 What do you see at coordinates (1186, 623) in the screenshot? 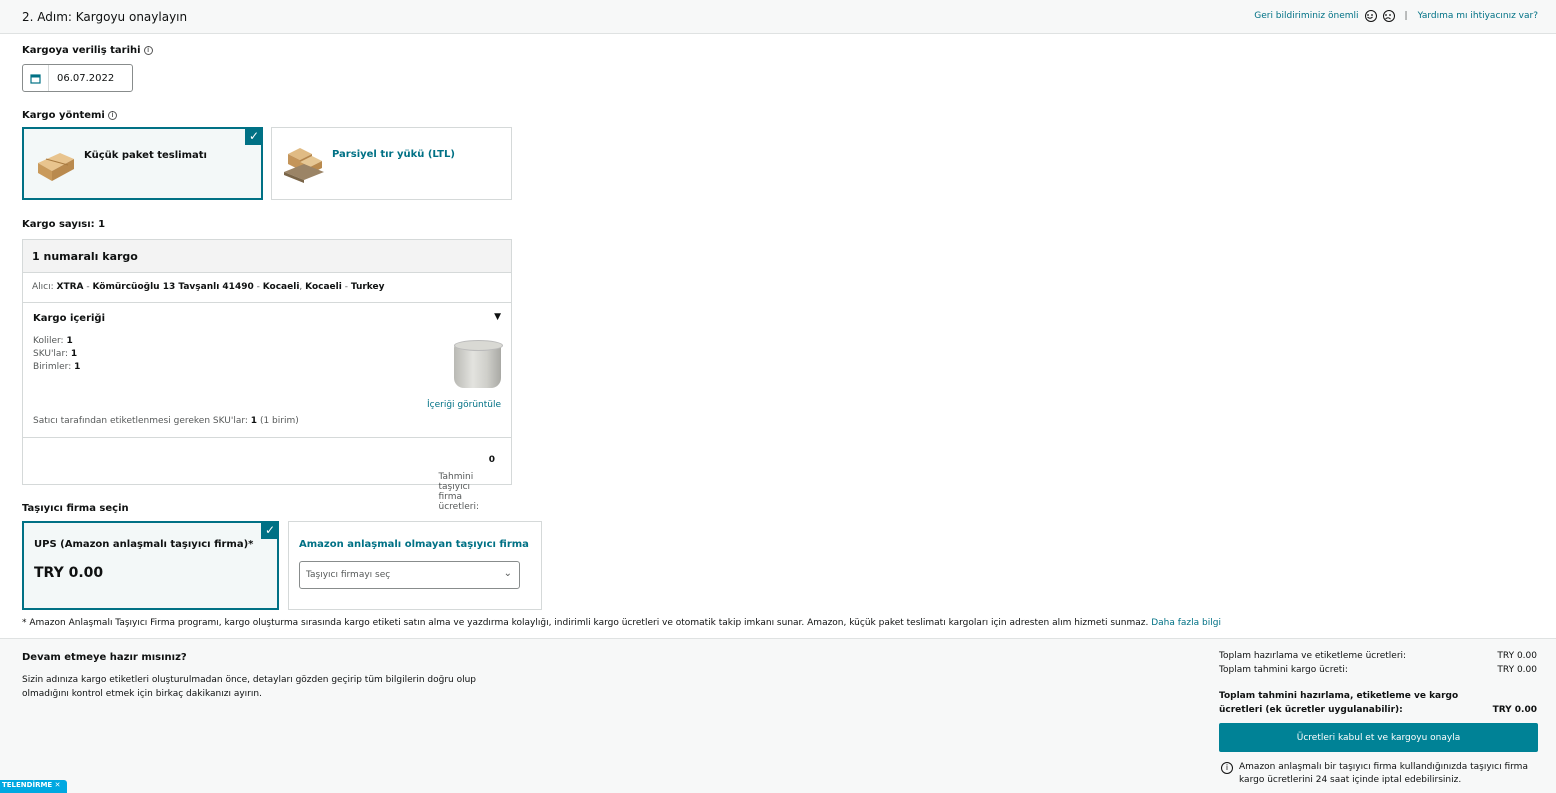
I see `learn-more-link: Daha fazla bilgi` at bounding box center [1186, 623].